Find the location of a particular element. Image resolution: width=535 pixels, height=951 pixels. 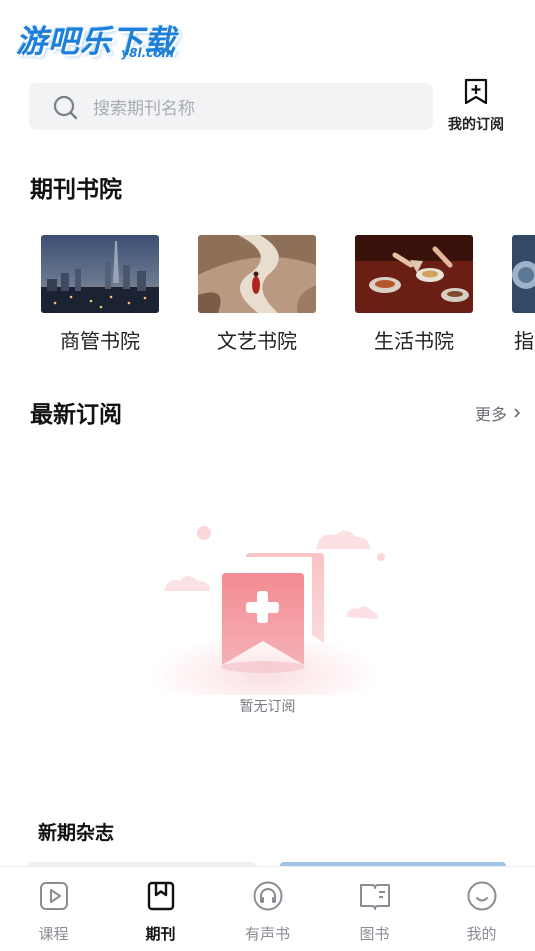

academy-card-partial: 指 is located at coordinates (523, 294).